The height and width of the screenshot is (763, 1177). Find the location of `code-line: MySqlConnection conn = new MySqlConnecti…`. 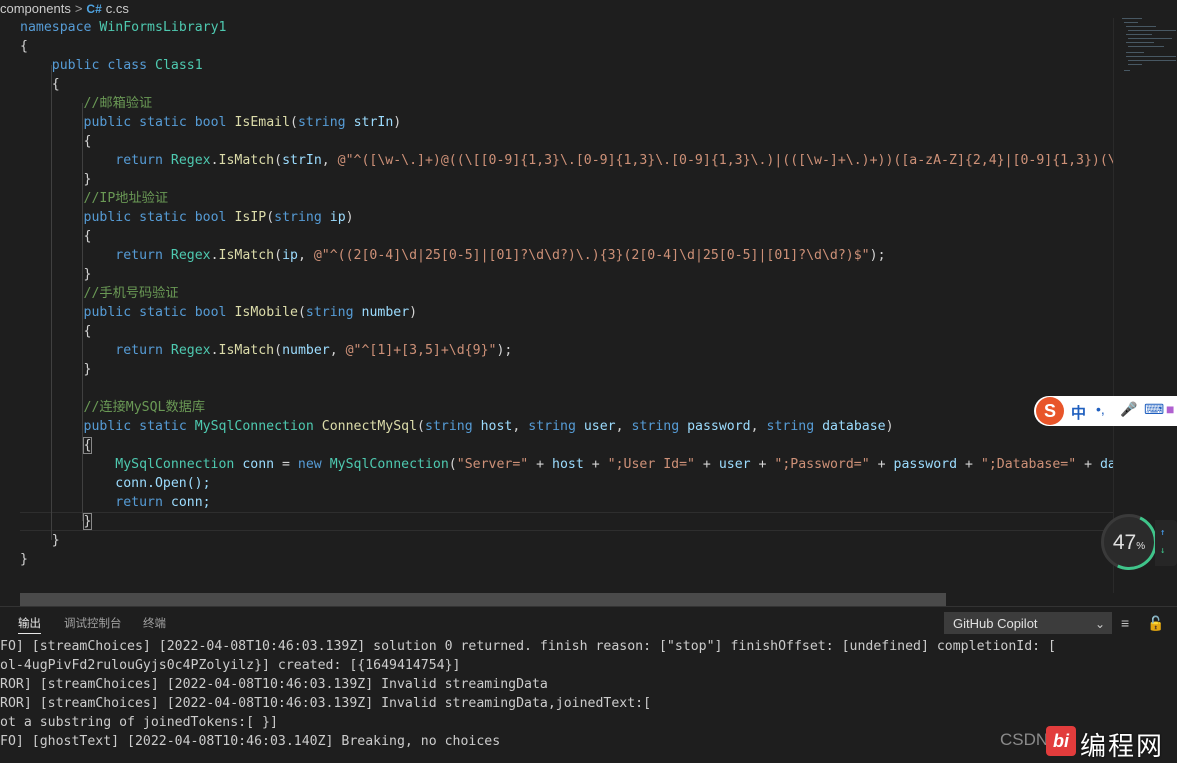

code-line: MySqlConnection conn = new MySqlConnecti… is located at coordinates (614, 464).